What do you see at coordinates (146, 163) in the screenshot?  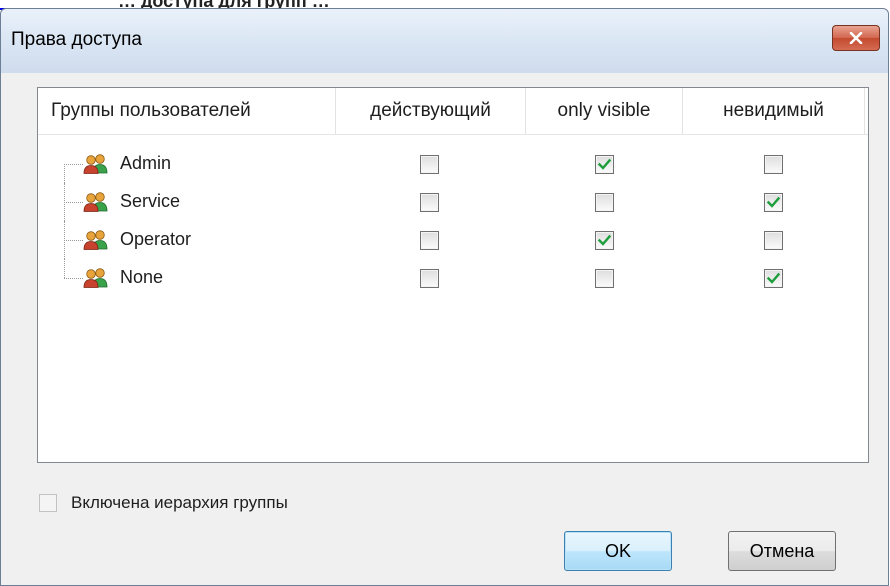 I see `group-name: Admin` at bounding box center [146, 163].